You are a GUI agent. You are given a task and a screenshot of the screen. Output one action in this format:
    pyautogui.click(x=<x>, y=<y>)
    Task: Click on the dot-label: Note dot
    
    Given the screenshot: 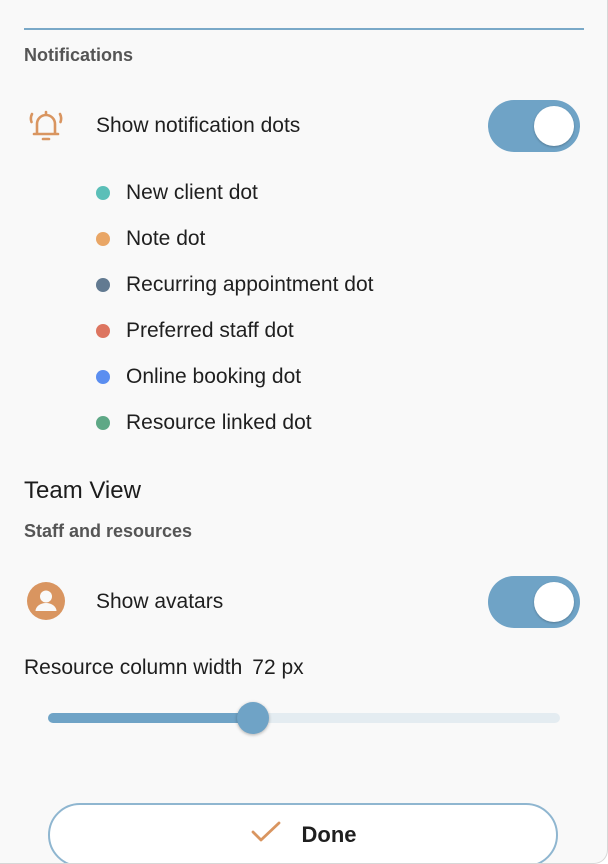 What is the action you would take?
    pyautogui.click(x=166, y=238)
    